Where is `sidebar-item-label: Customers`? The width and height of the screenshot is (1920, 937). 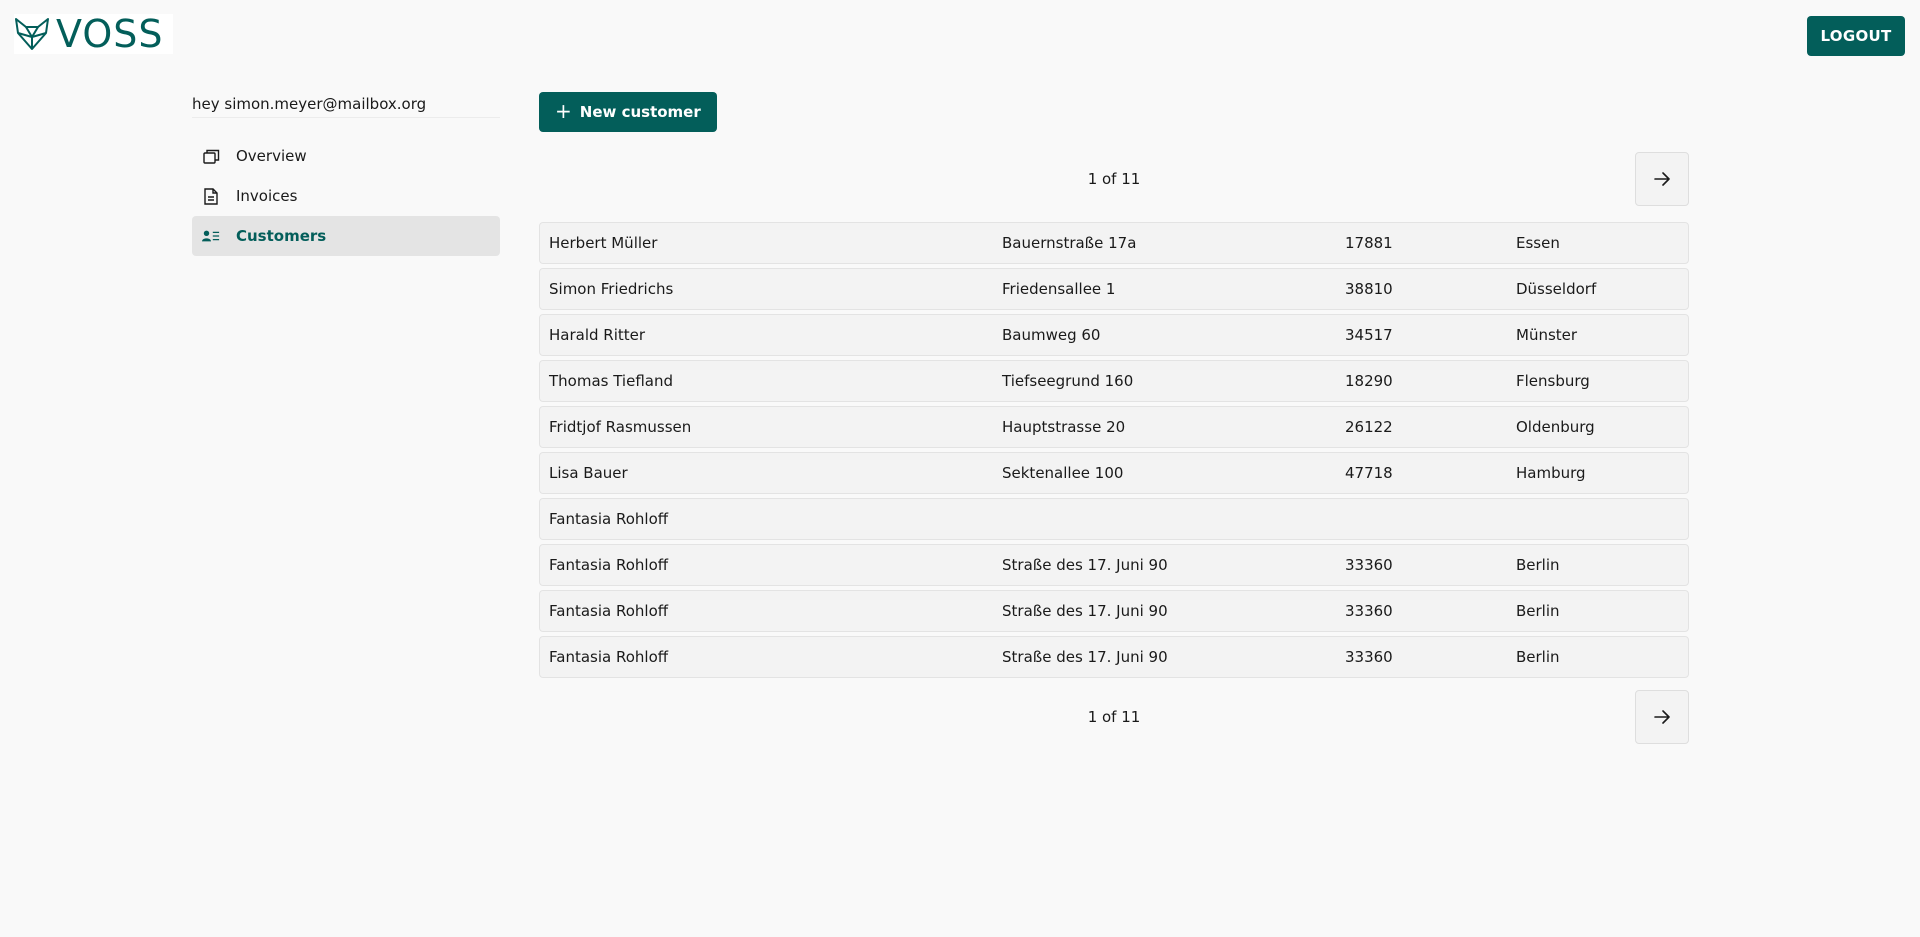 sidebar-item-label: Customers is located at coordinates (281, 236).